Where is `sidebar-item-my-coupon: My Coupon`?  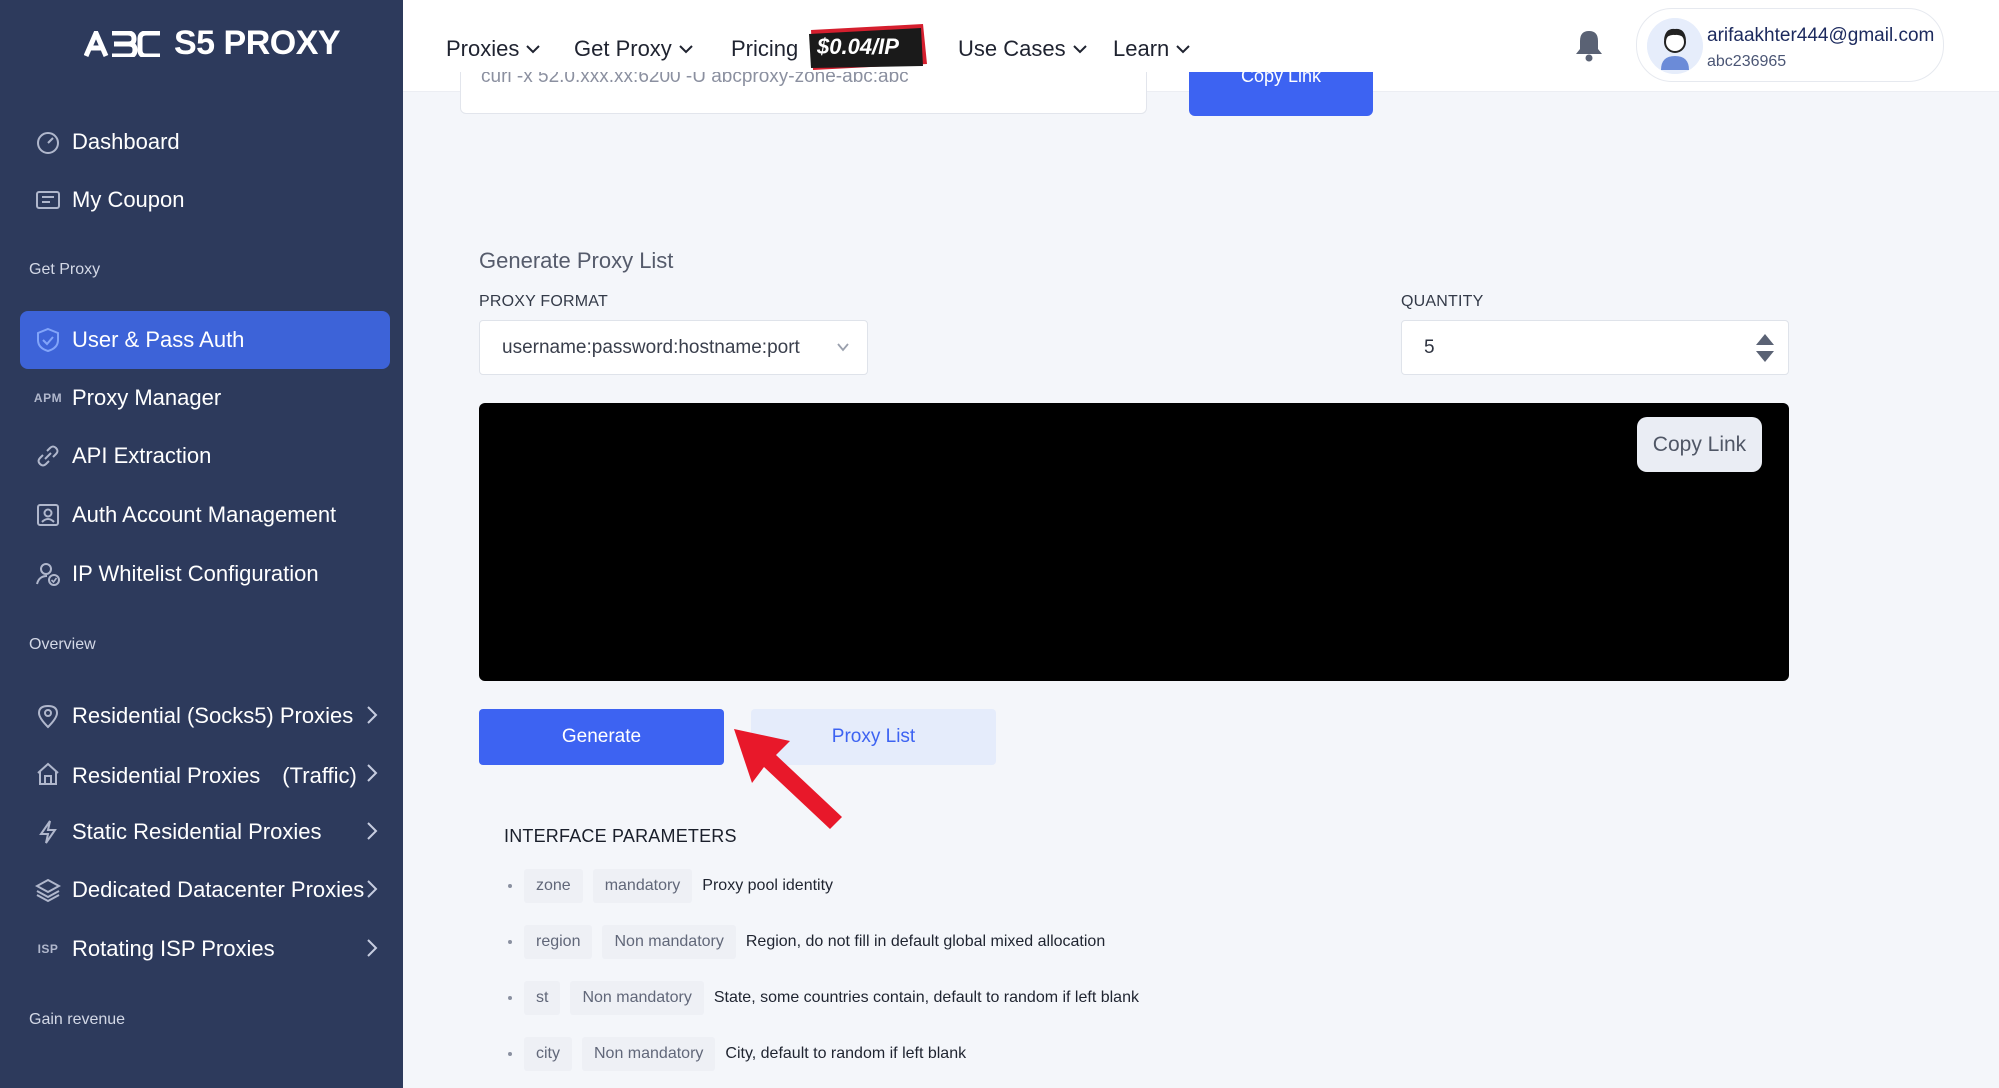
sidebar-item-my-coupon: My Coupon is located at coordinates (205, 200).